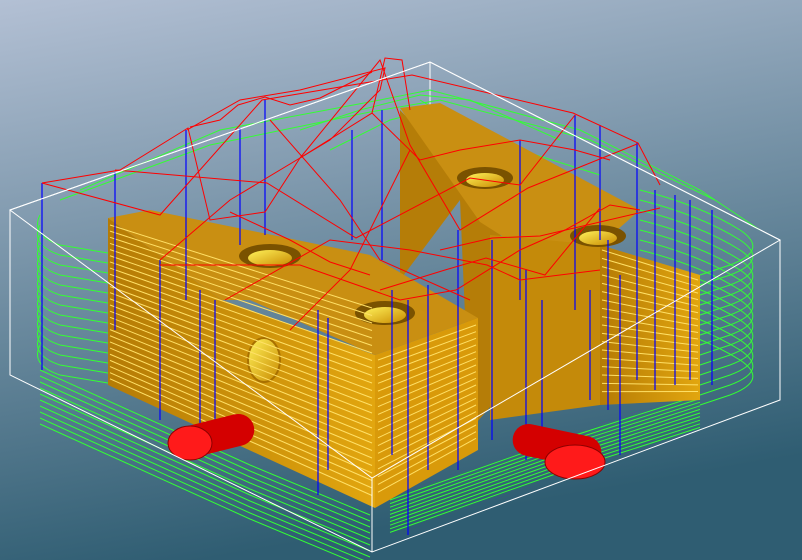 This screenshot has width=802, height=560. What do you see at coordinates (270, 258) in the screenshot?
I see `hole-left-top-inner` at bounding box center [270, 258].